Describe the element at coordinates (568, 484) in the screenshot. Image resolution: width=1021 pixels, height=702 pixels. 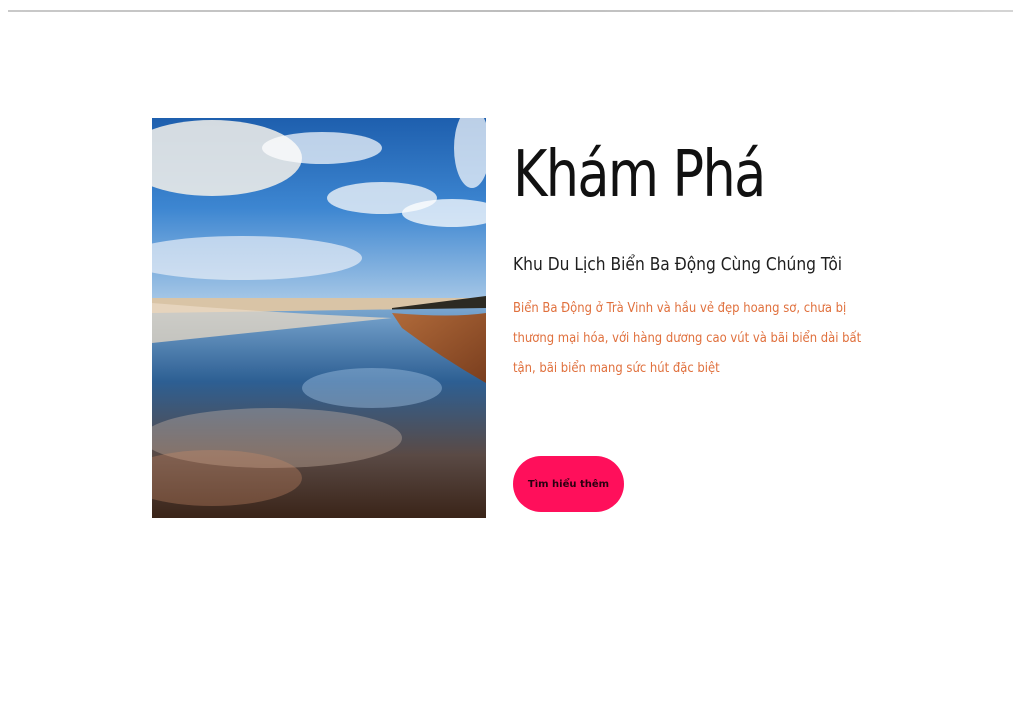
I see `learn-more-button: Tìm hiểu thêm` at that location.